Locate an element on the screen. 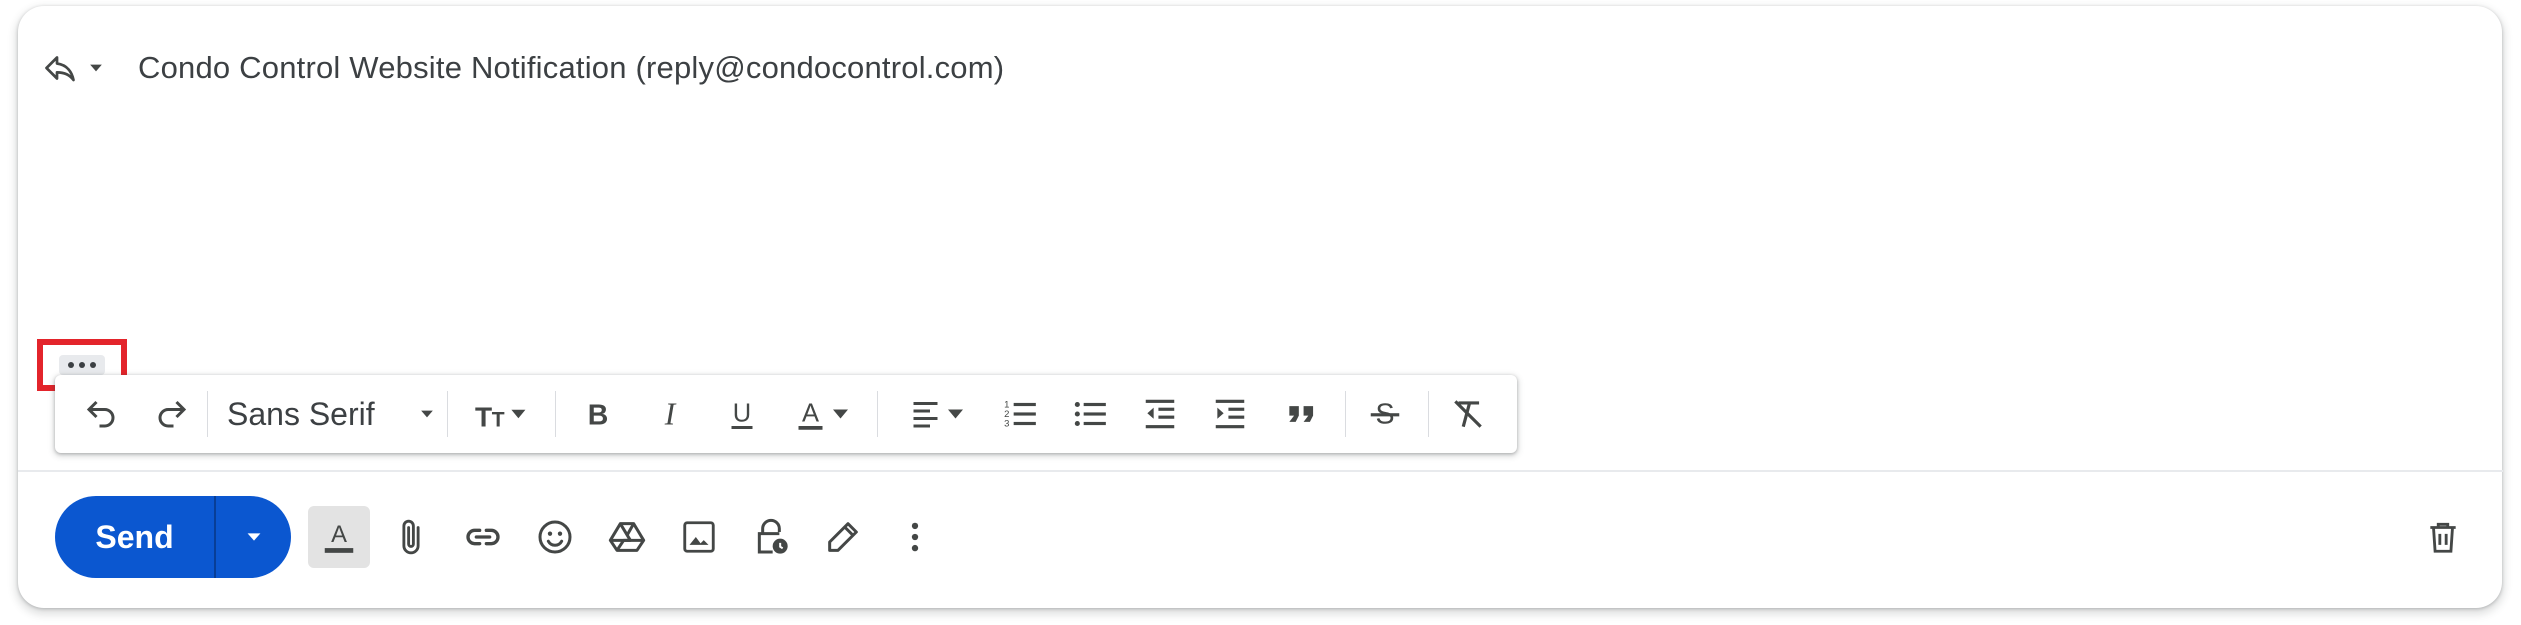 The height and width of the screenshot is (625, 2521). svg-text: B is located at coordinates (598, 416).